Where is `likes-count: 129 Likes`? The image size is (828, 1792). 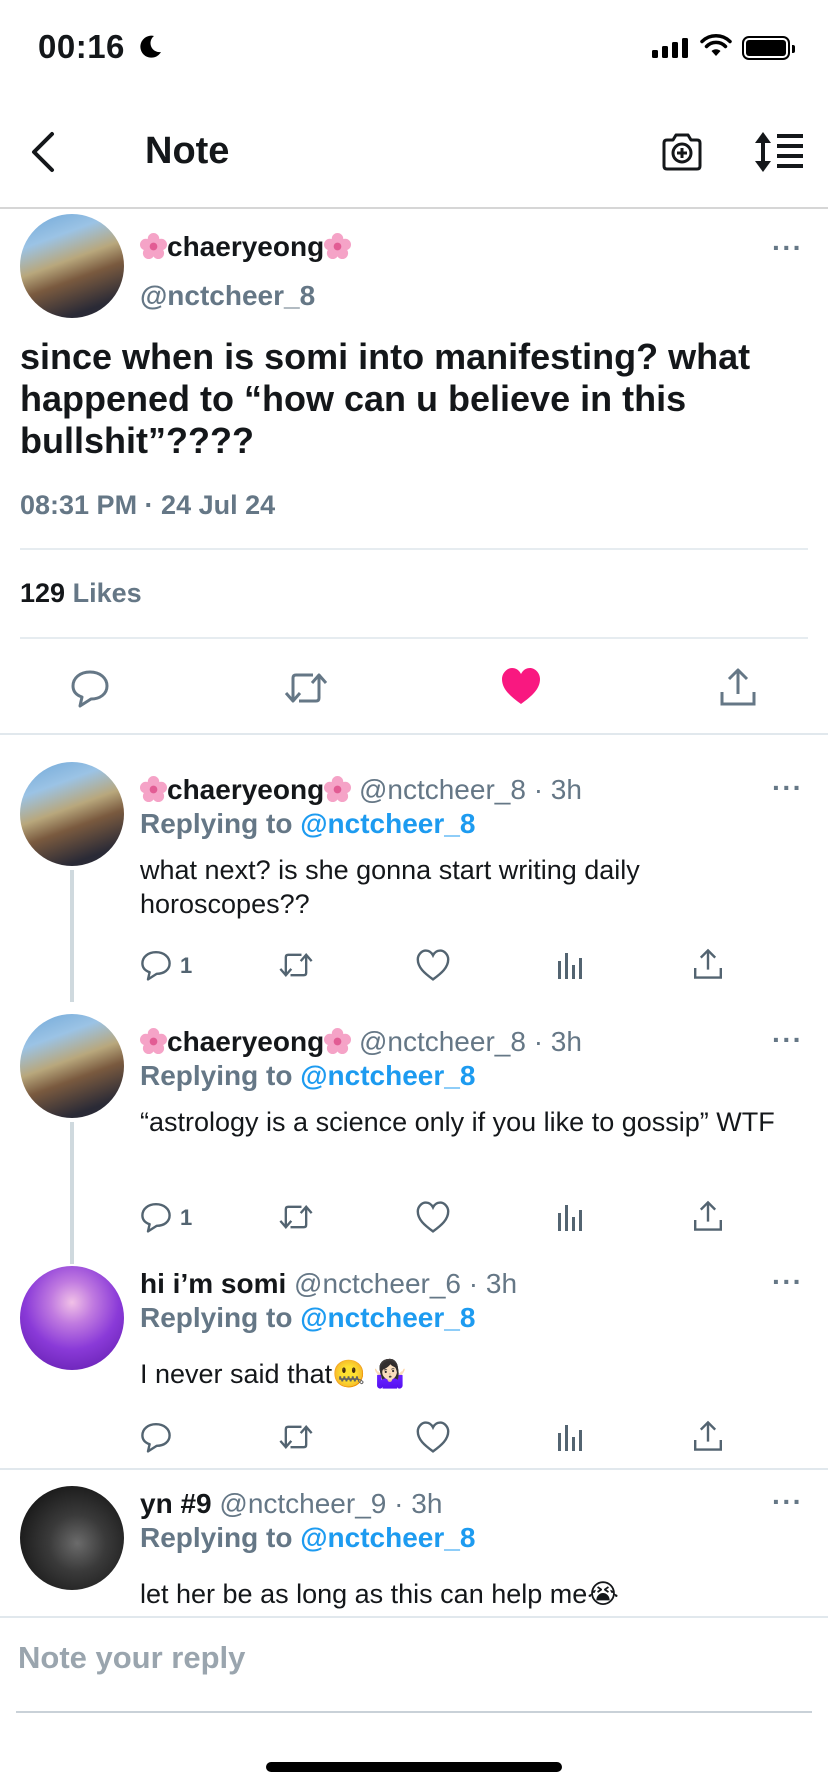 likes-count: 129 Likes is located at coordinates (81, 593).